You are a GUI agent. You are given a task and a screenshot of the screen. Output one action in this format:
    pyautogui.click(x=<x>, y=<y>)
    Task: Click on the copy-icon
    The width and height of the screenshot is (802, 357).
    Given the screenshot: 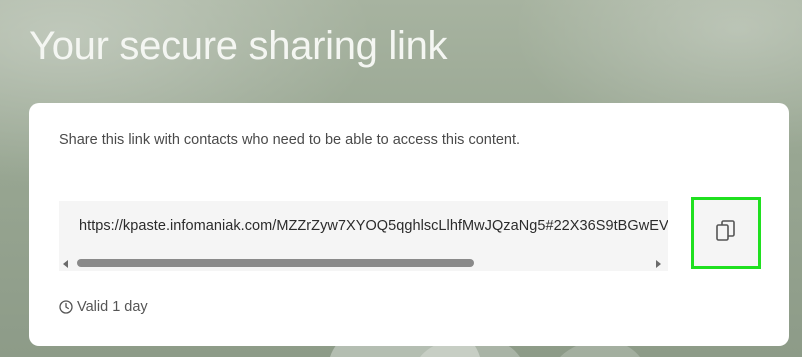 What is the action you would take?
    pyautogui.click(x=726, y=233)
    